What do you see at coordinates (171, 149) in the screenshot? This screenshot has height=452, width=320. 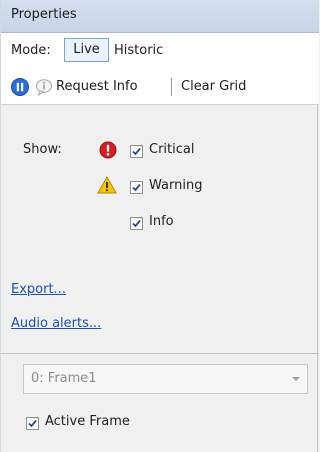 I see `critical-label: Critical` at bounding box center [171, 149].